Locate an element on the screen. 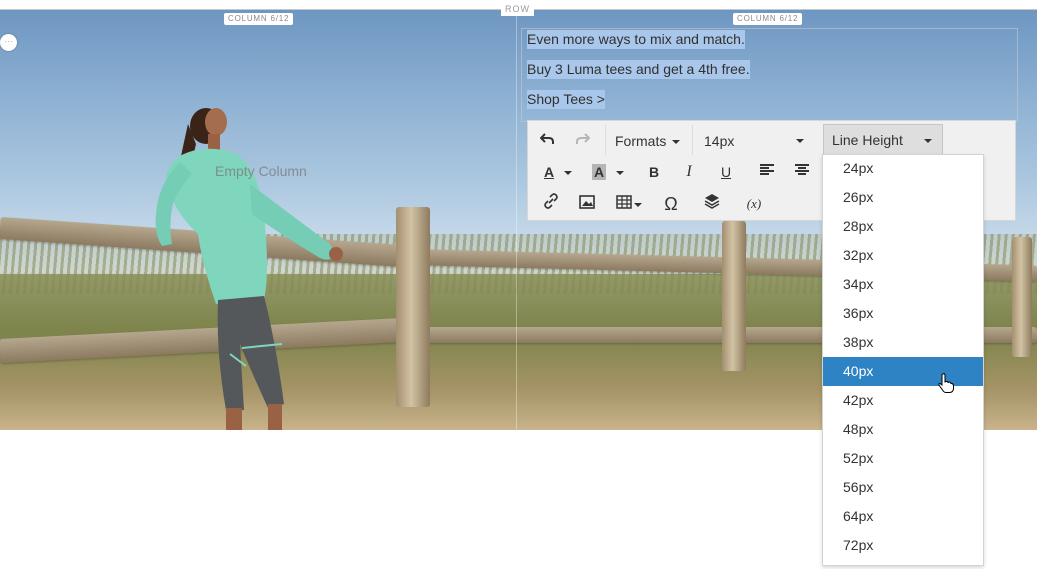  insert-link-button is located at coordinates (551, 204).